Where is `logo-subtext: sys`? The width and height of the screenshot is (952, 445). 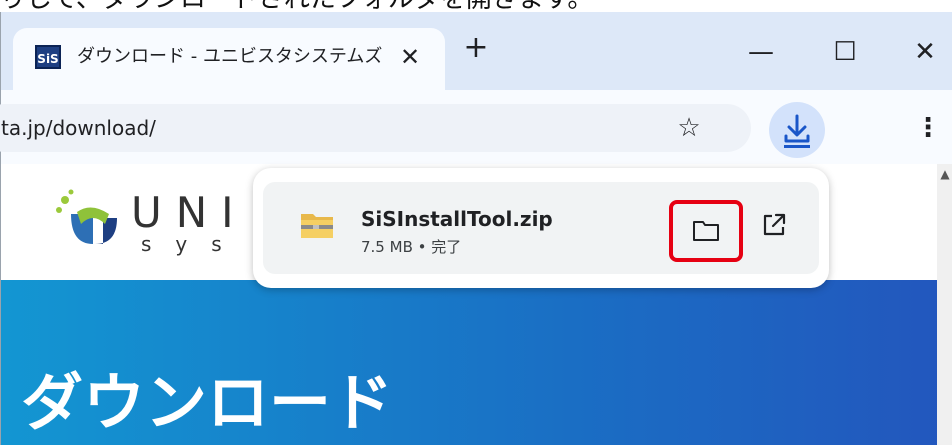 logo-subtext: sys is located at coordinates (193, 244).